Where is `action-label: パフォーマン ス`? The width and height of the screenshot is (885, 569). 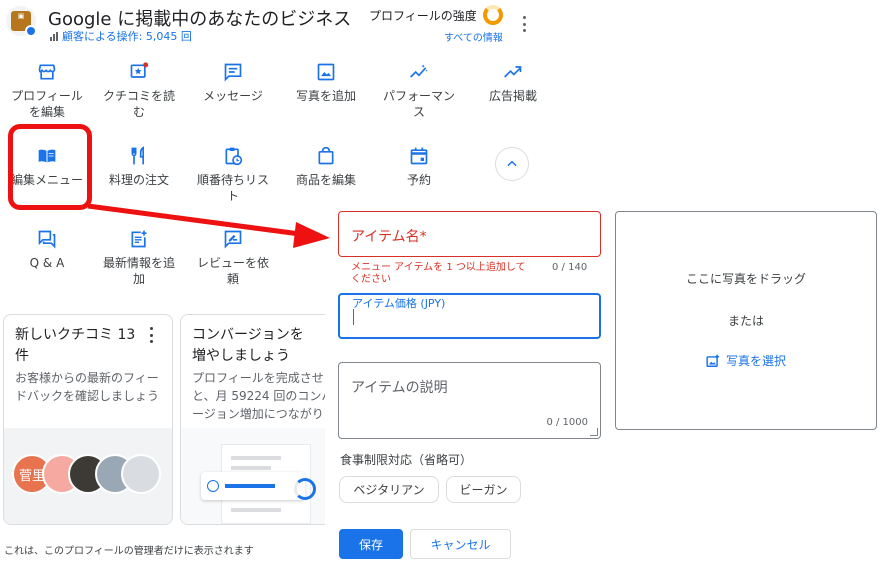 action-label: パフォーマン ス is located at coordinates (418, 104).